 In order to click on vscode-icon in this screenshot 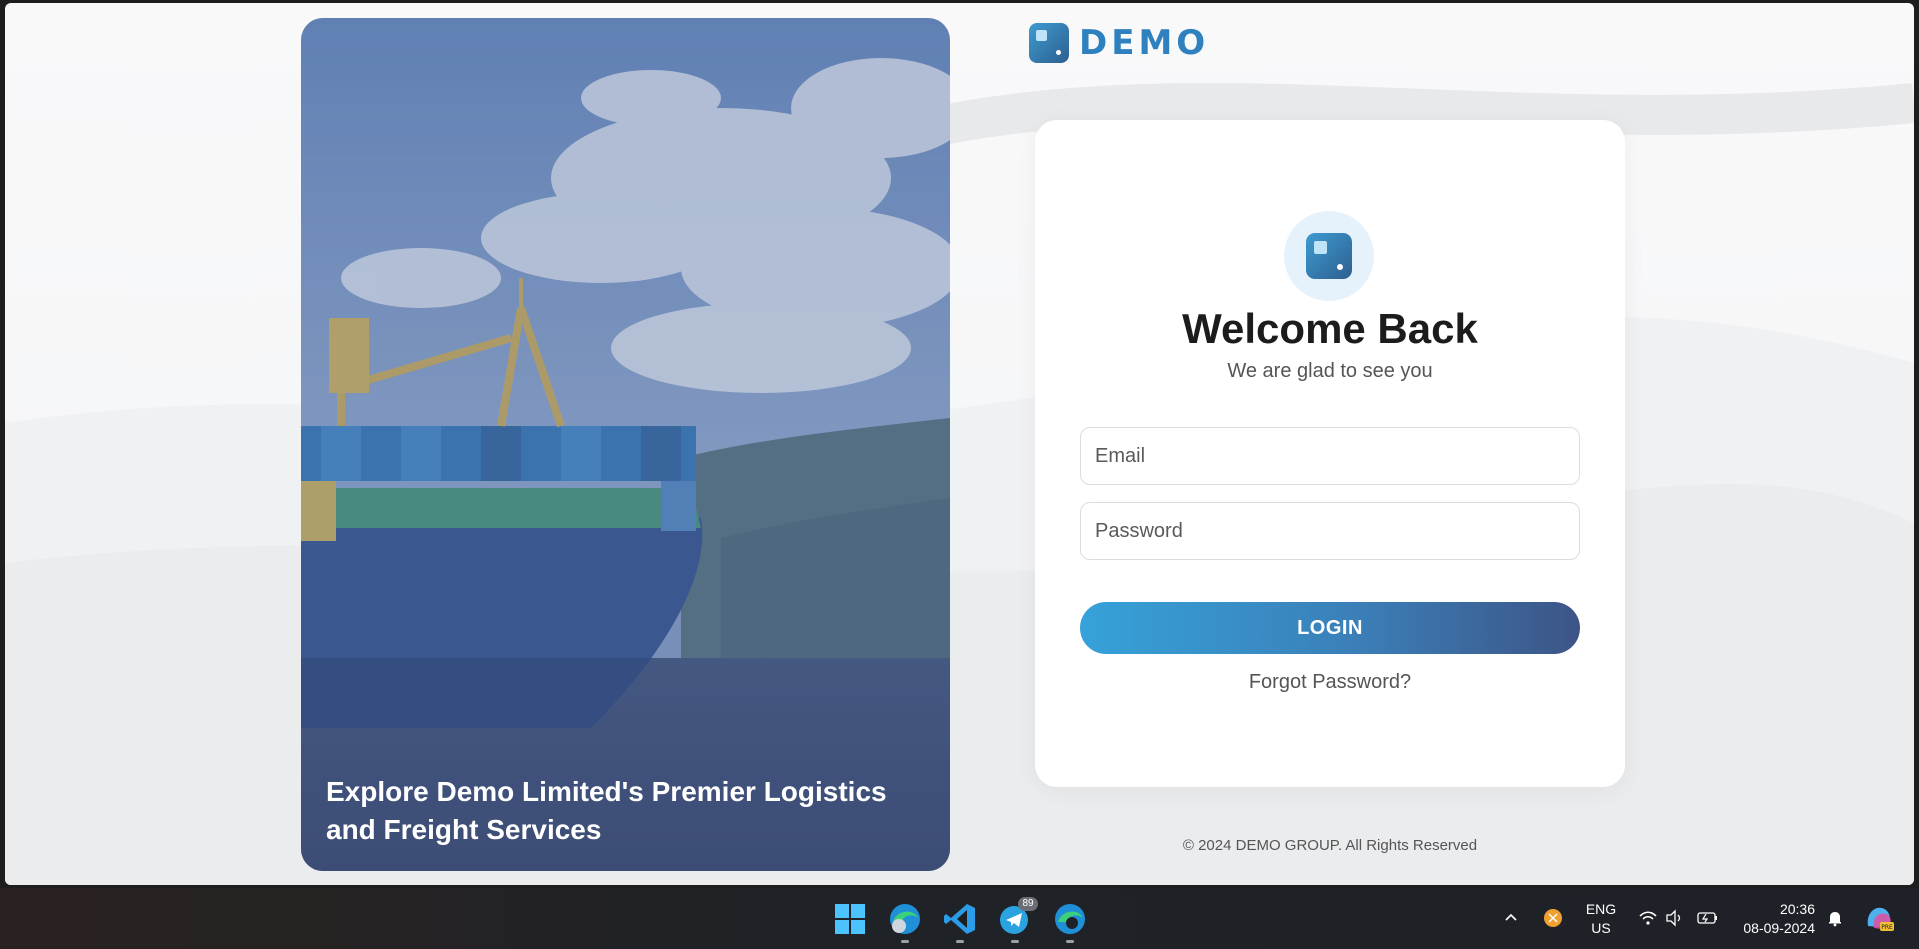, I will do `click(960, 919)`.